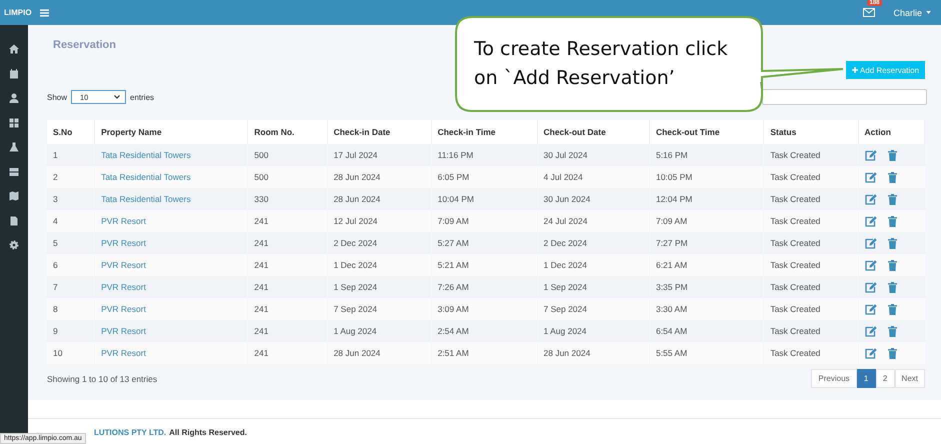  I want to click on column-header: Check-in Date, so click(379, 132).